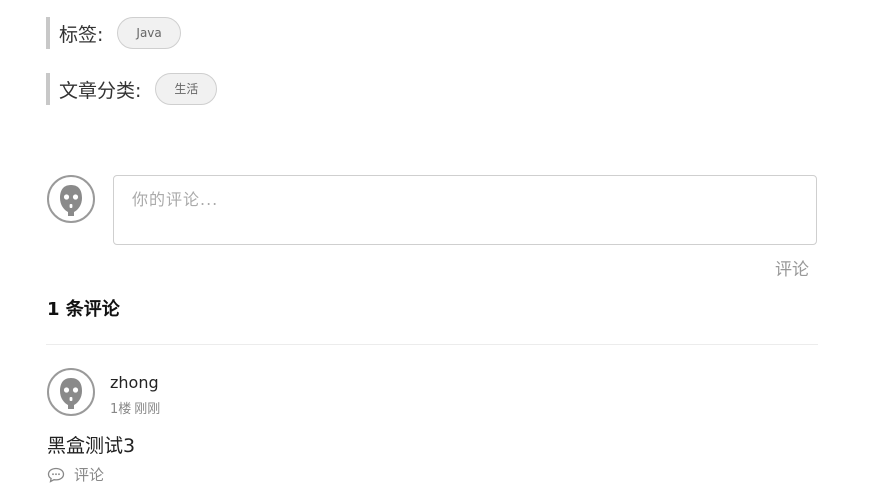 The image size is (885, 504). Describe the element at coordinates (432, 344) in the screenshot. I see `divider` at that location.